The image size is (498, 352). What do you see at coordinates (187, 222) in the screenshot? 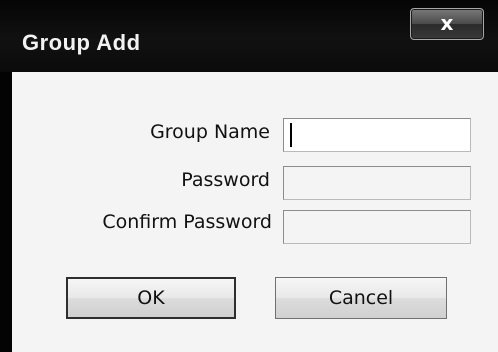
I see `confirm-password-label: Confirm Password` at bounding box center [187, 222].